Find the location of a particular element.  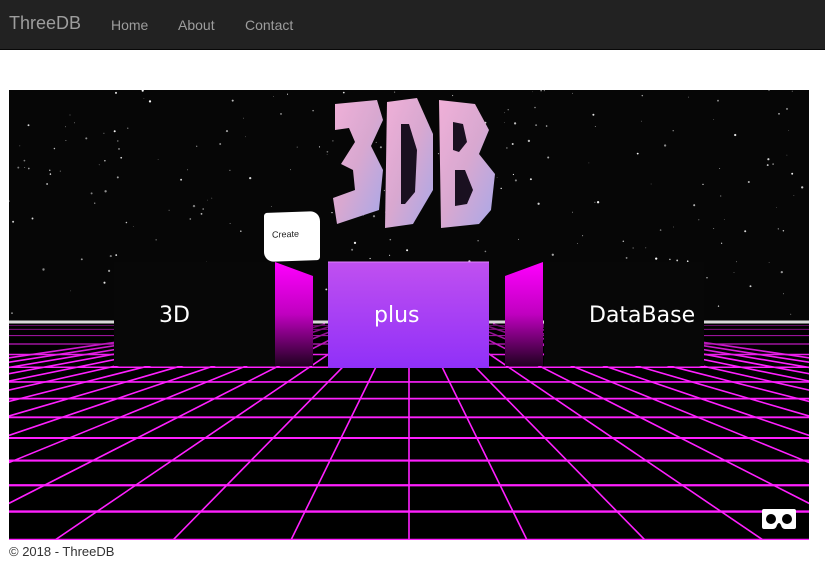

panel-3d-box is located at coordinates (195, 314).